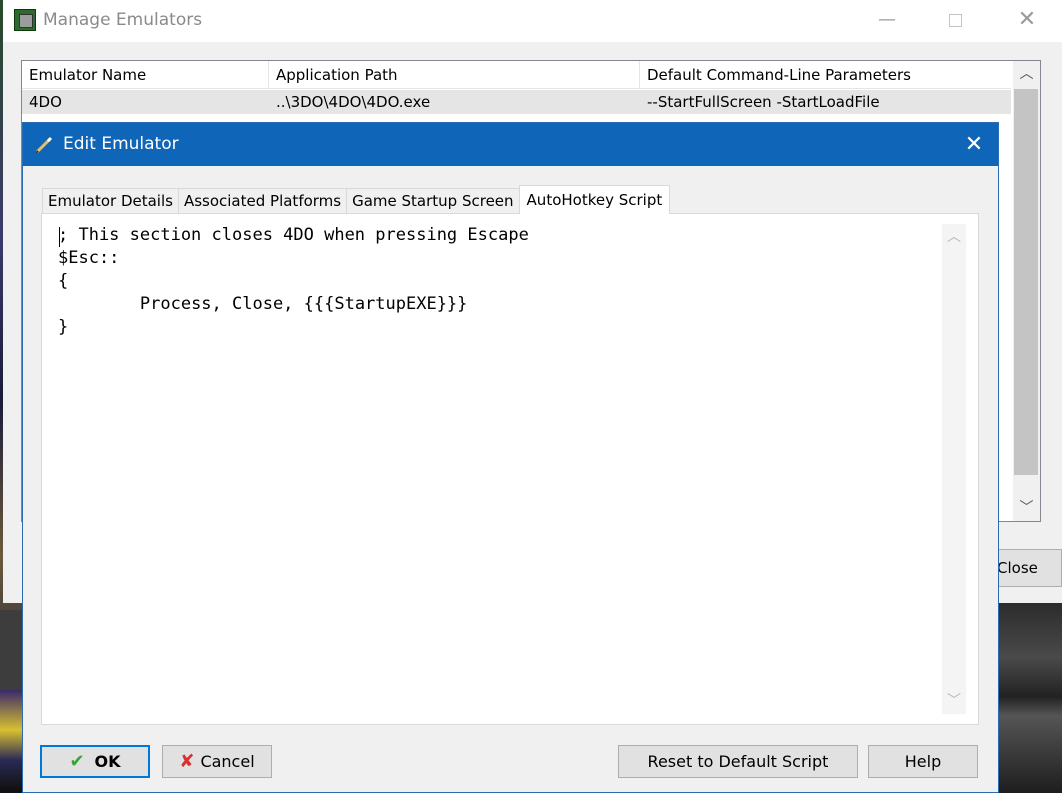  I want to click on tab-autohotkey-script: AutoHotkey Script, so click(594, 199).